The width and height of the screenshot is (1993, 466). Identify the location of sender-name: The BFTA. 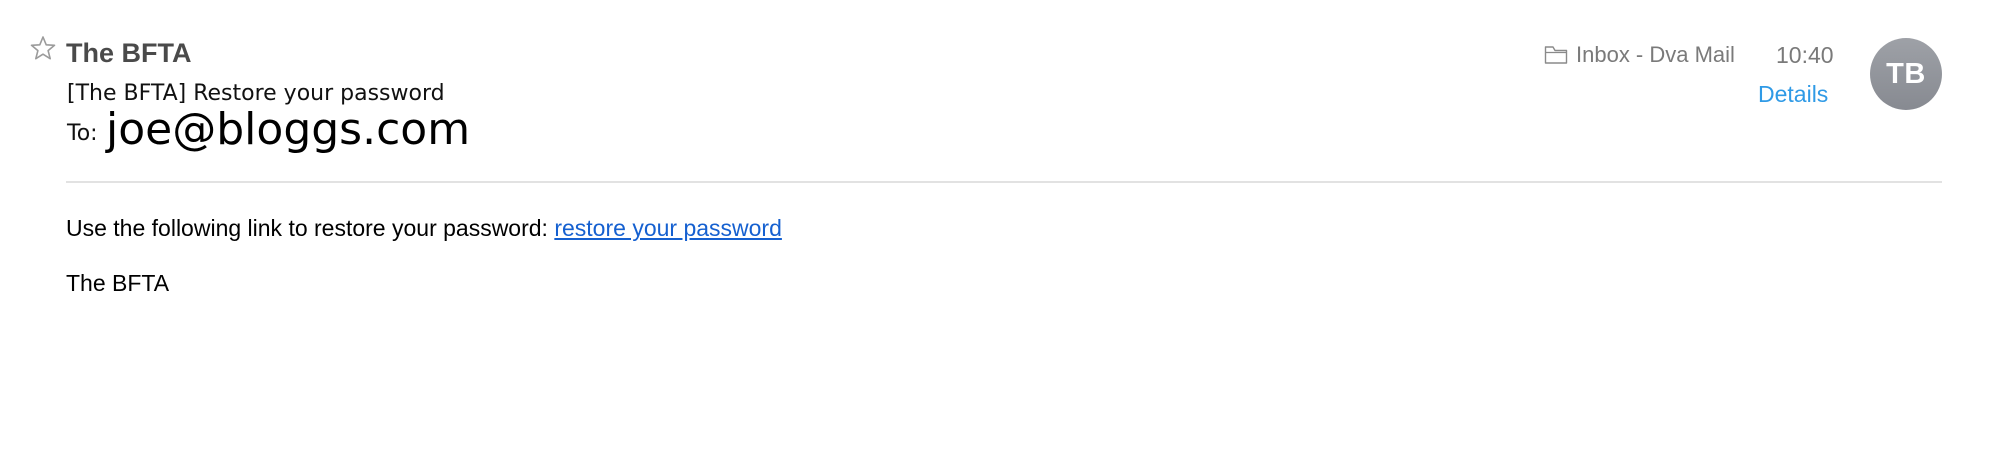
(129, 53).